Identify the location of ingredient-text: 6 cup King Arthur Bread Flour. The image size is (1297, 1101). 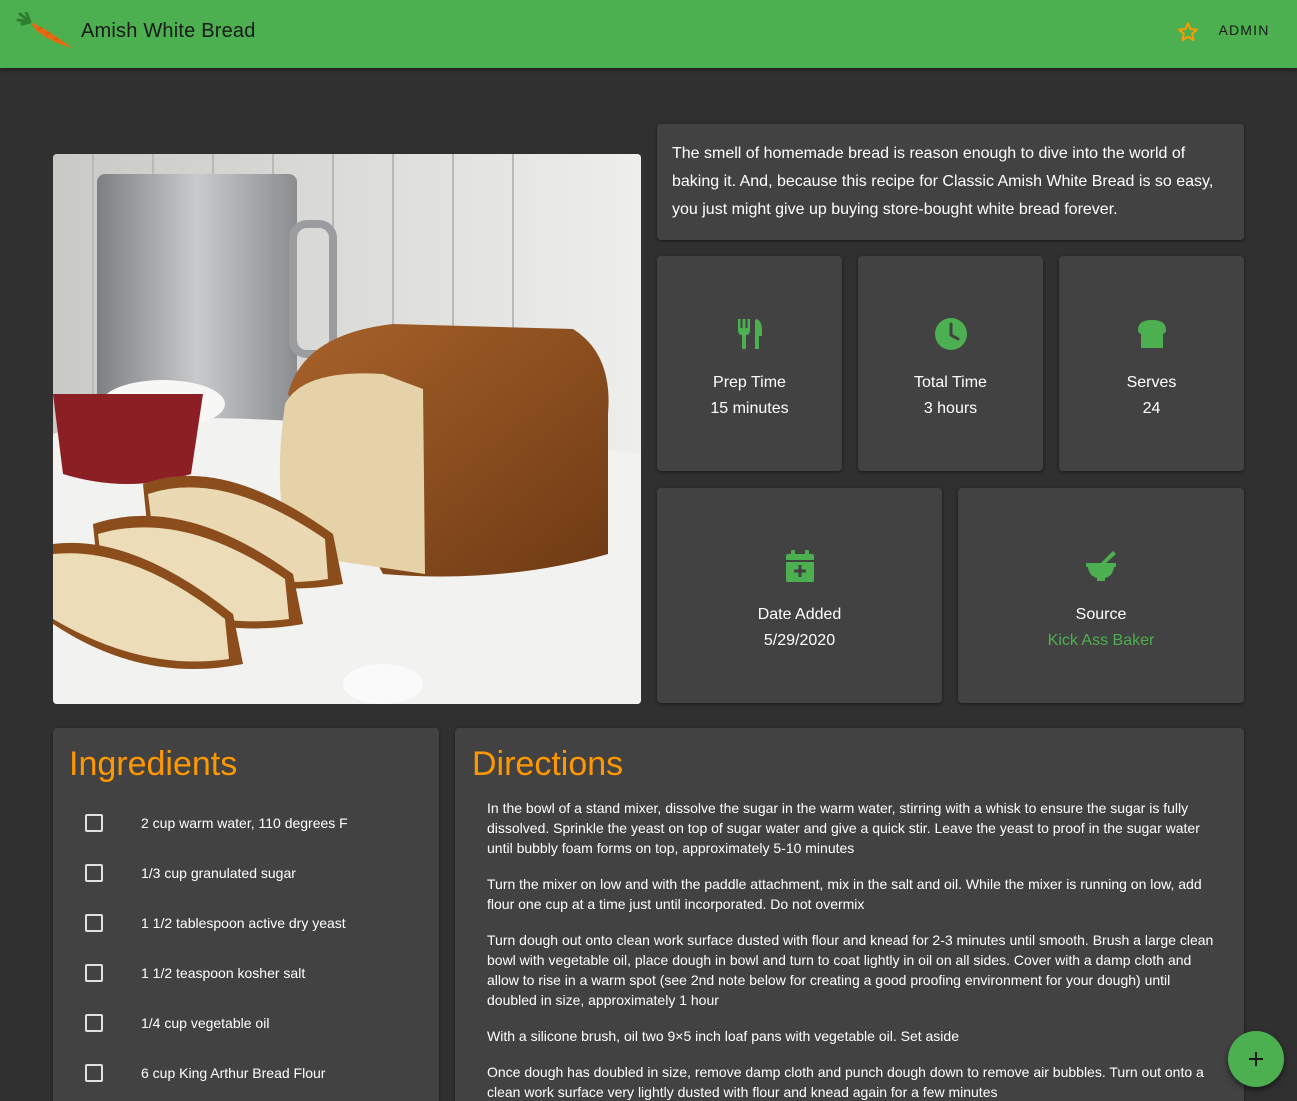
(233, 1073).